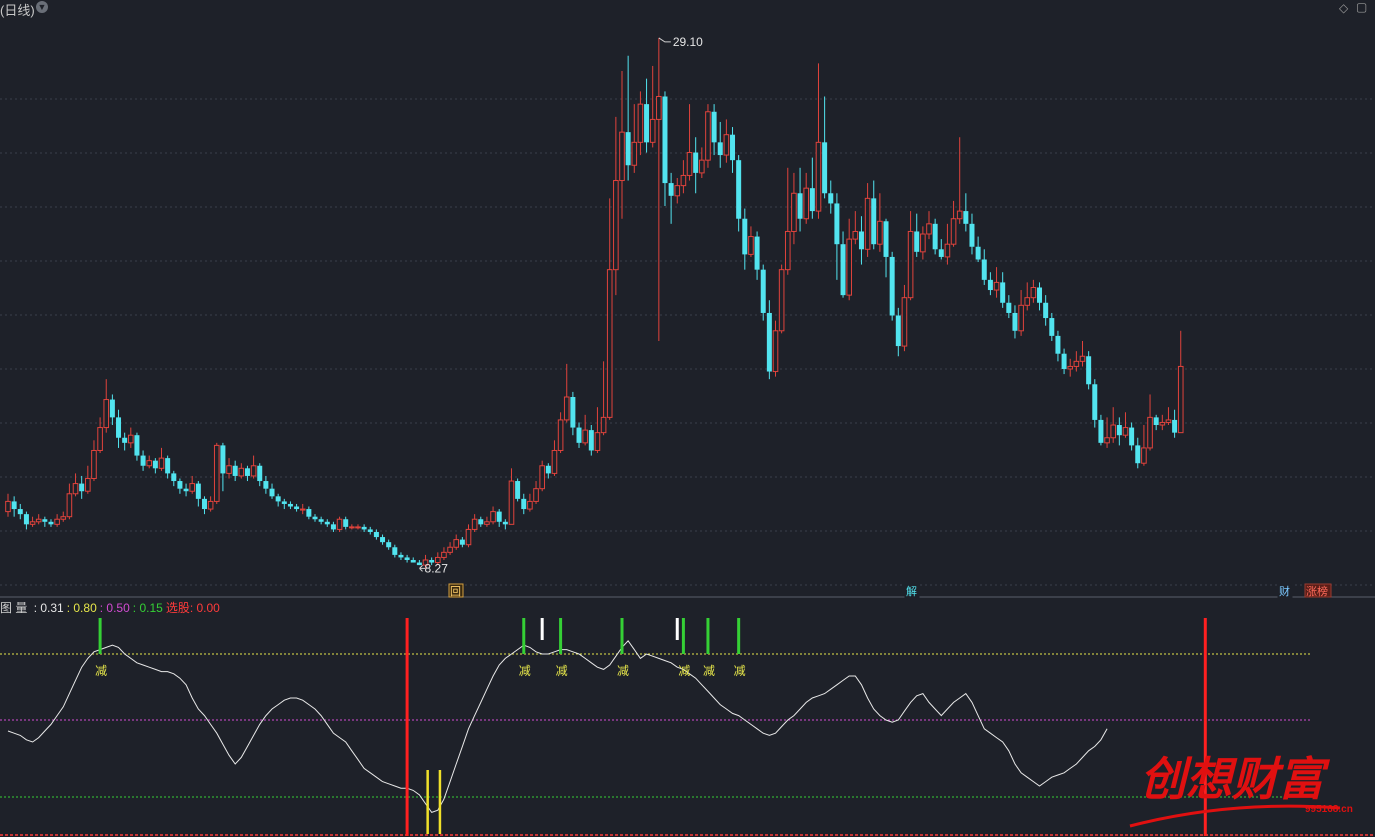 The image size is (1375, 837). I want to click on chevron-down-icon: ▼, so click(42, 7).